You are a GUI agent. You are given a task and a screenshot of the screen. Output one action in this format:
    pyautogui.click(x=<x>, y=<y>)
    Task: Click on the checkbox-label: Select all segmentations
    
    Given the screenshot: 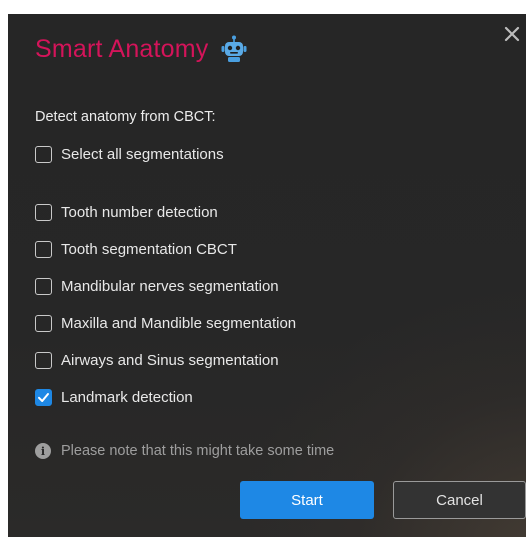 What is the action you would take?
    pyautogui.click(x=142, y=154)
    